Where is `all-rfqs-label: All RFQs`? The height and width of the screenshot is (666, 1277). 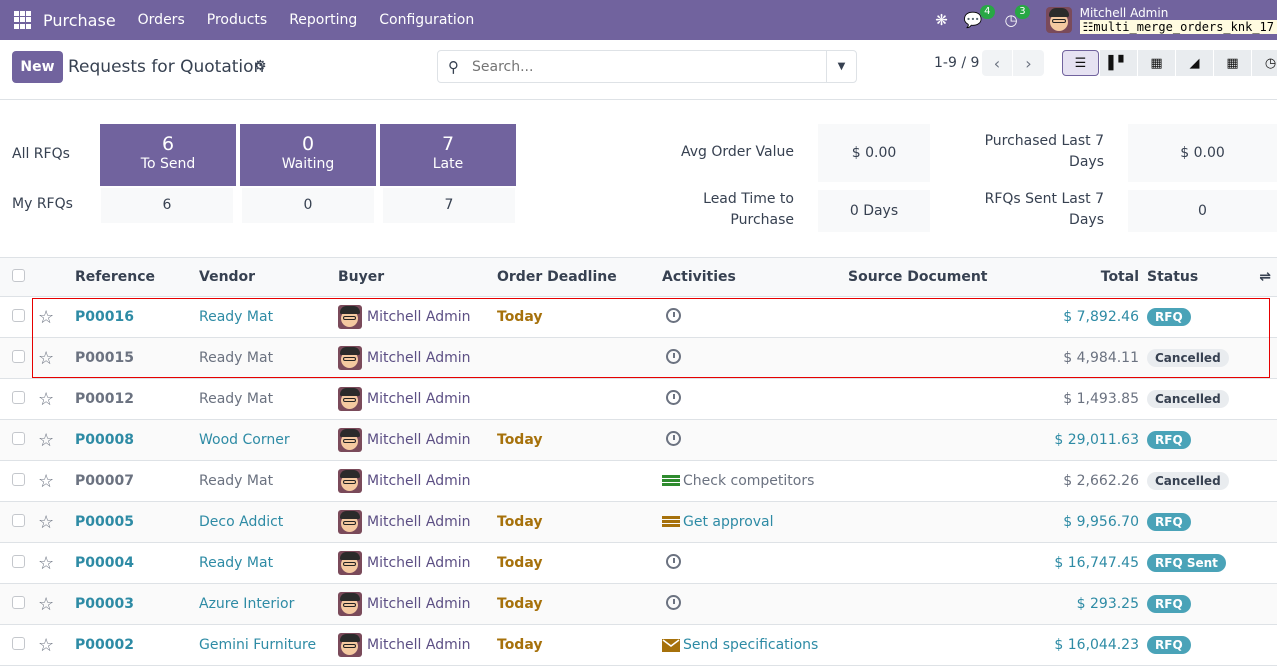
all-rfqs-label: All RFQs is located at coordinates (41, 154).